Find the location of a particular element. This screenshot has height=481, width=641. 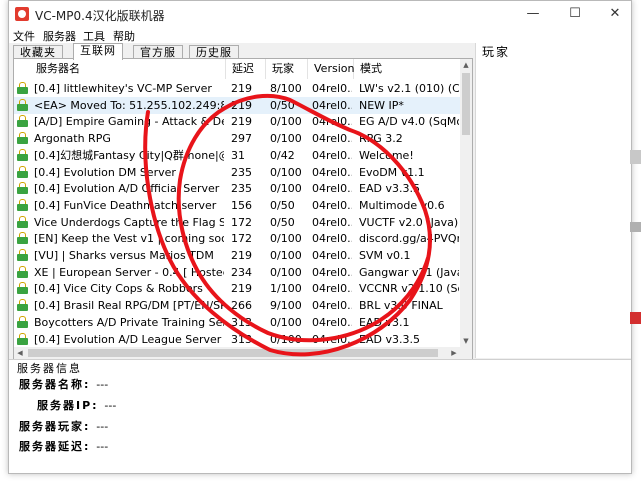

cell-ping: 172 is located at coordinates (241, 222).